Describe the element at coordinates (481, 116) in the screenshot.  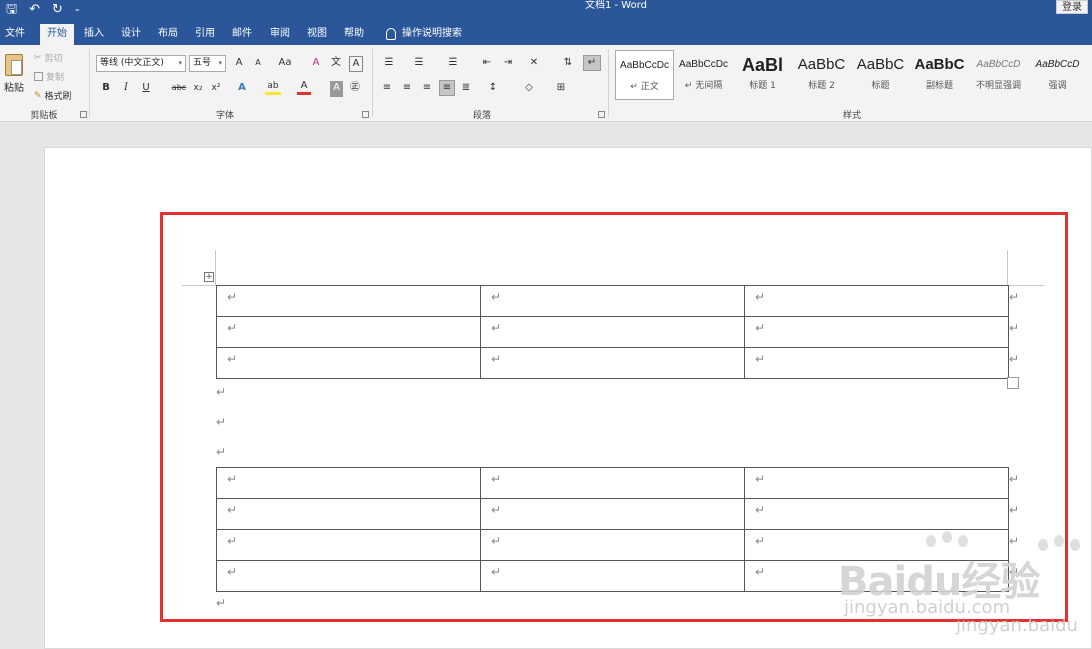
I see `paragraph-group-label: 段落` at that location.